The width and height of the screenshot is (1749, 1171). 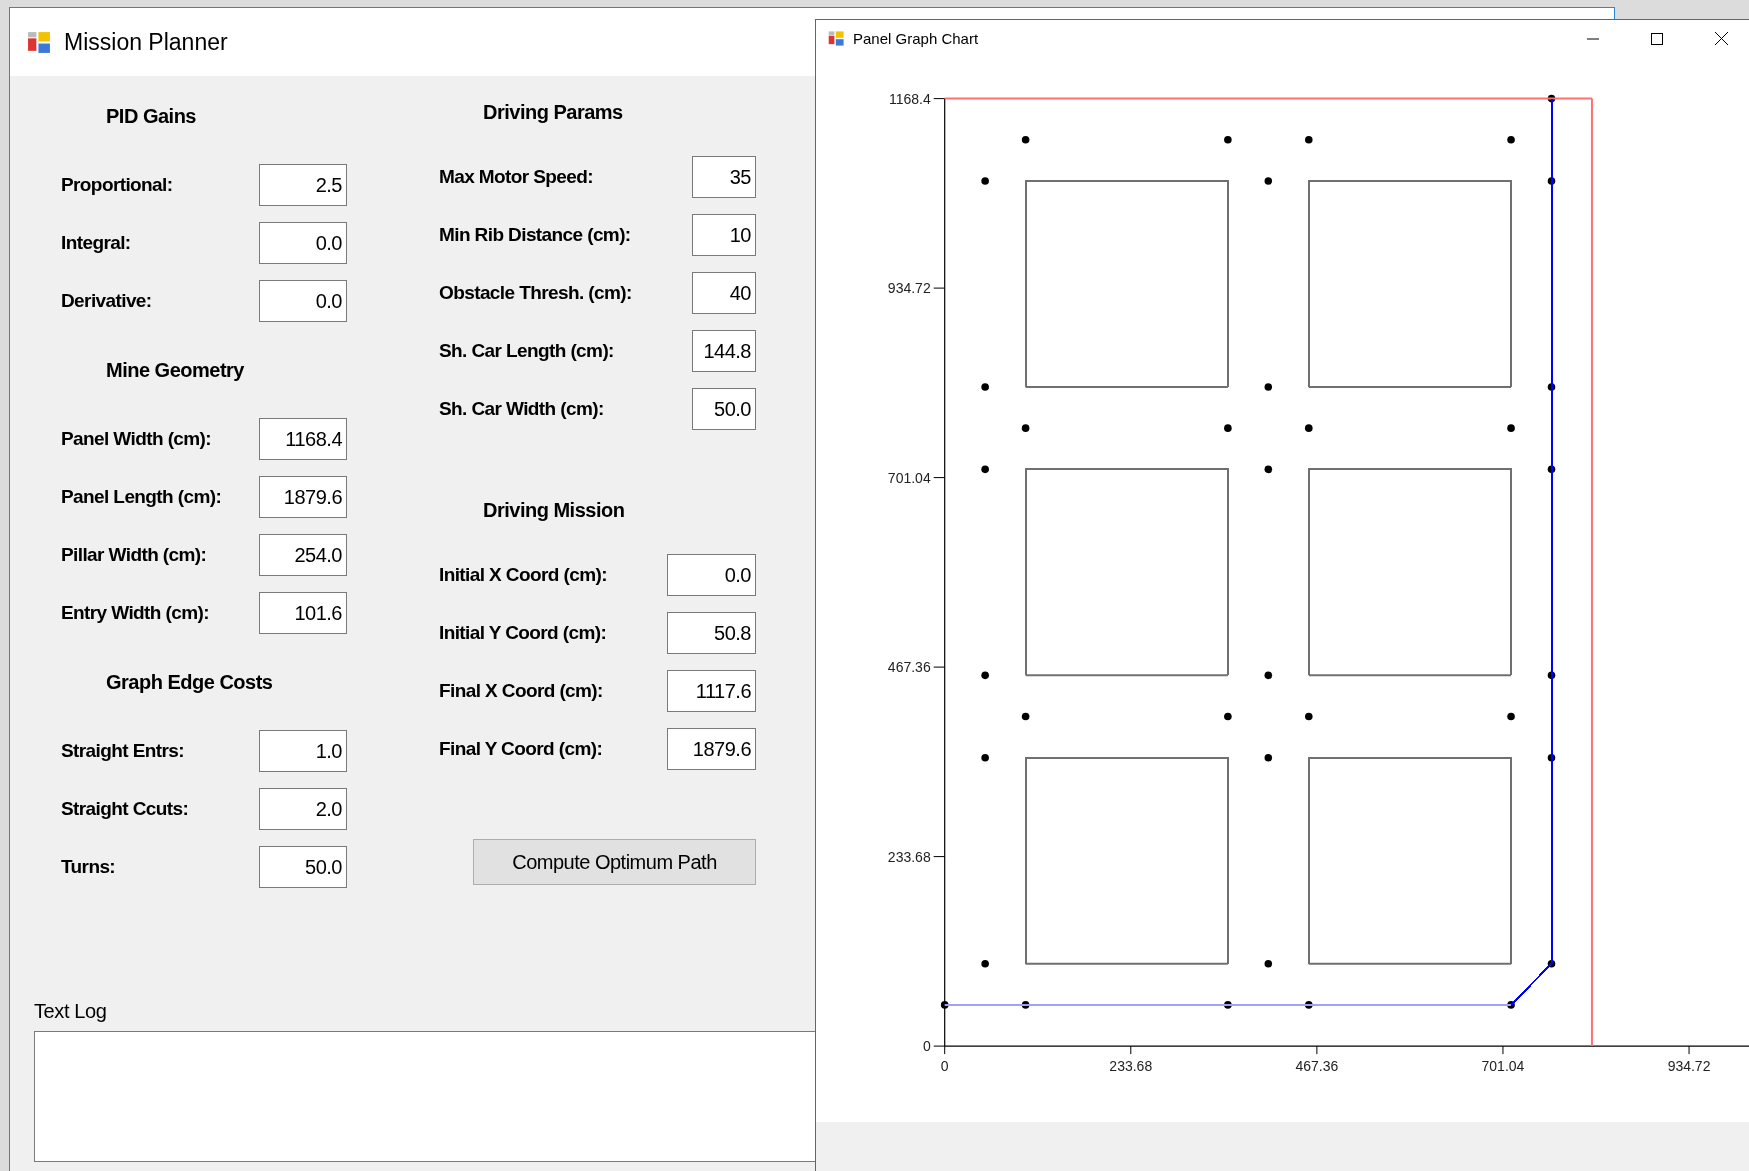 I want to click on field-label: Sh. Car Length (cm):, so click(x=526, y=351).